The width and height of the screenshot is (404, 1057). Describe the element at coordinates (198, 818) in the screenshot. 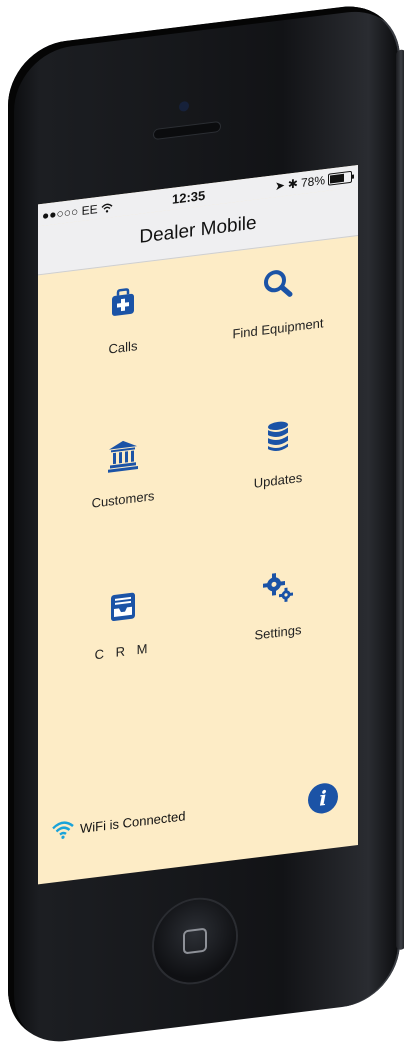

I see `footer-bar: WiFi is Connected i` at that location.